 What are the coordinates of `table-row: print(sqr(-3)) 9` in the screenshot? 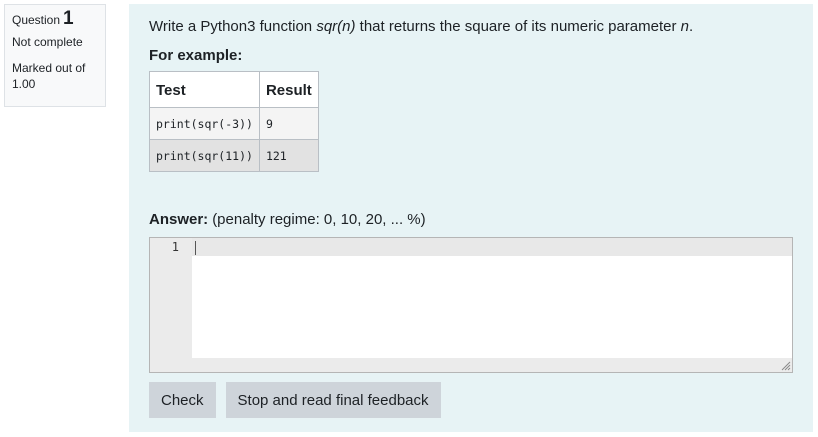 It's located at (234, 123).